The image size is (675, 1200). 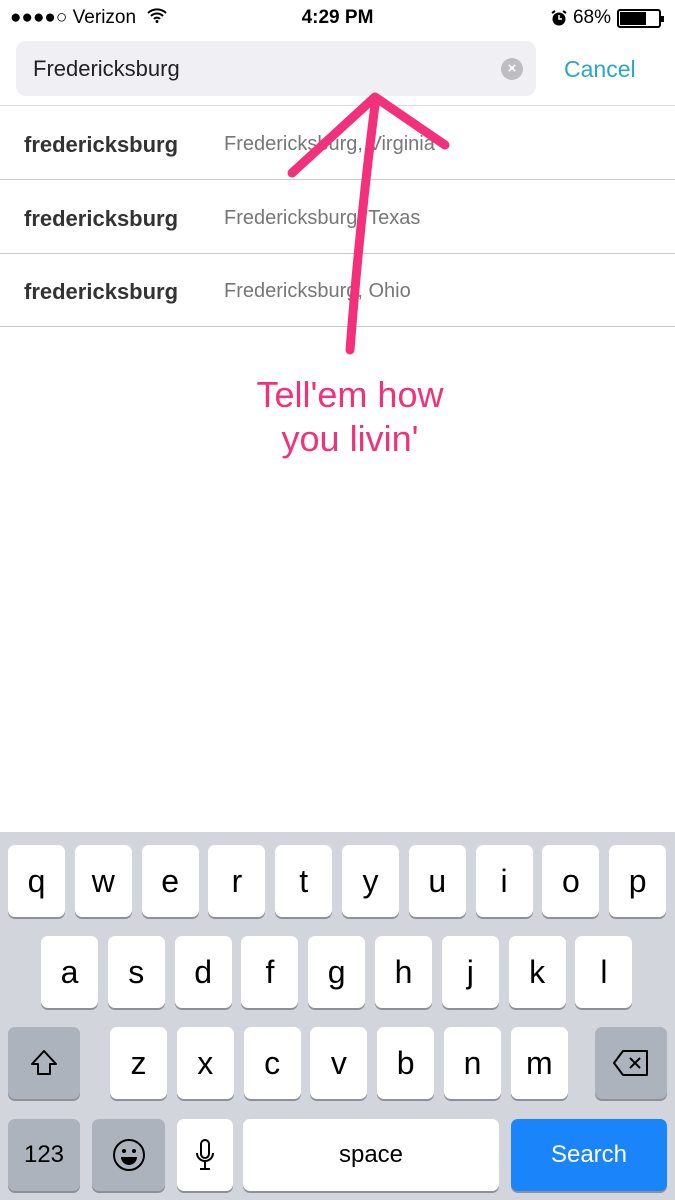 What do you see at coordinates (136, 972) in the screenshot?
I see `key-s: s` at bounding box center [136, 972].